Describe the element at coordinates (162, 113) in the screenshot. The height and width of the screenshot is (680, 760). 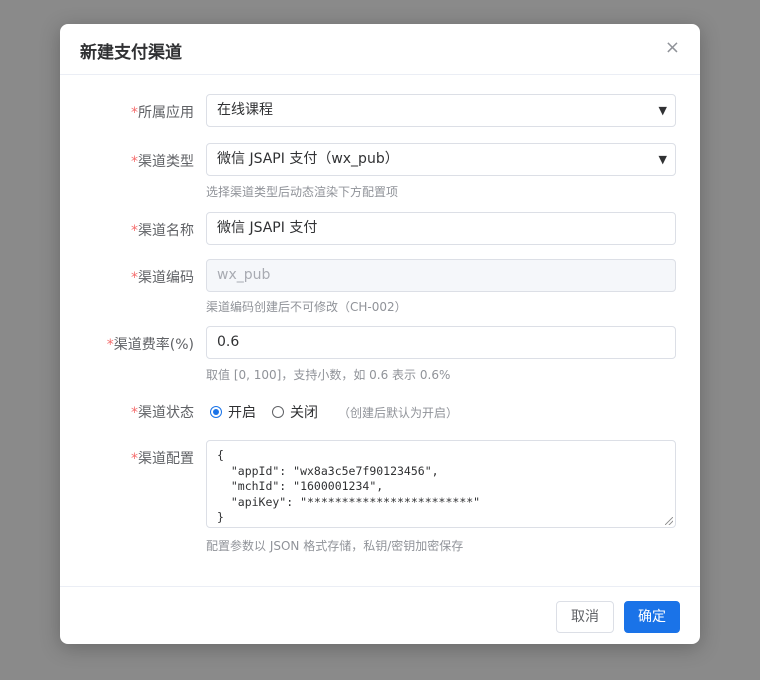
I see `app-label: *所属应用` at that location.